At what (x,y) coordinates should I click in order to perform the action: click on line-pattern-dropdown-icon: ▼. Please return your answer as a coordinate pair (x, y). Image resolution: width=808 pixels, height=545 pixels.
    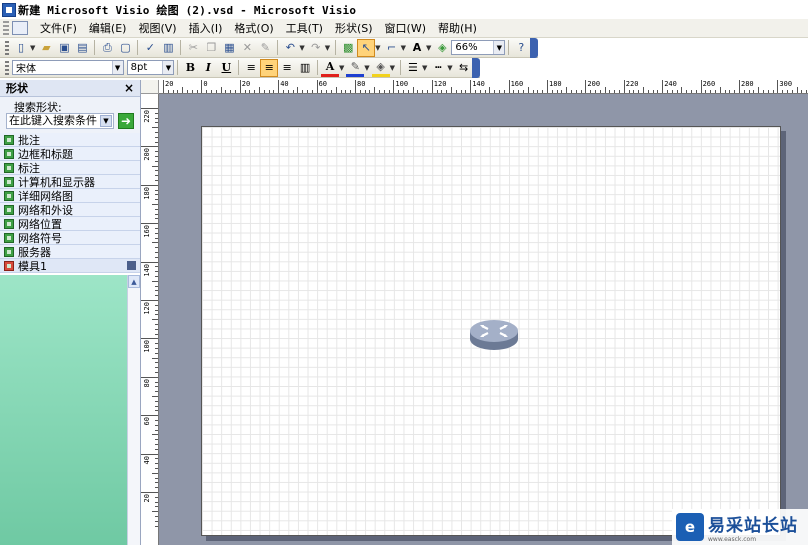
    Looking at the image, I should click on (449, 68).